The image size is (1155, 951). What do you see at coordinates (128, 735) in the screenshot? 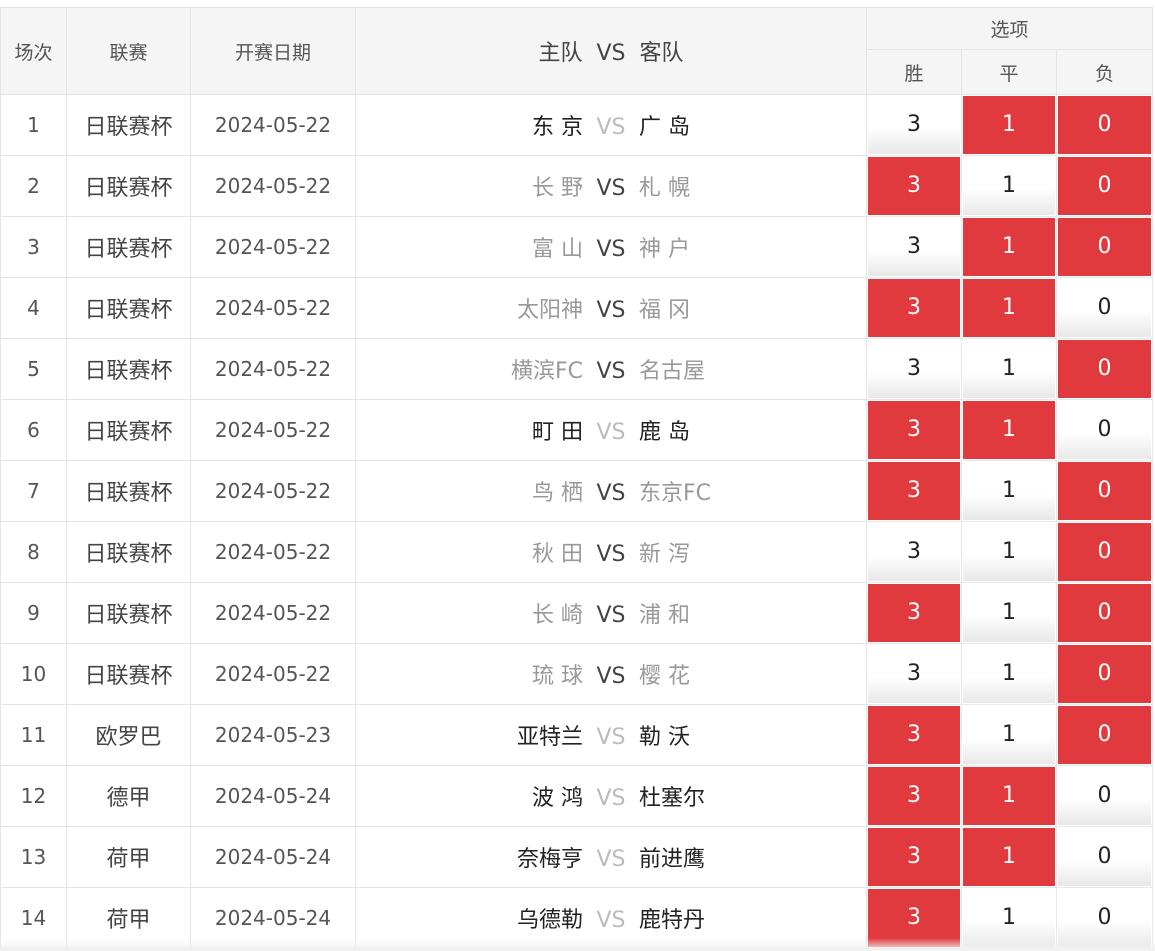
I see `league-name: 欧罗巴` at bounding box center [128, 735].